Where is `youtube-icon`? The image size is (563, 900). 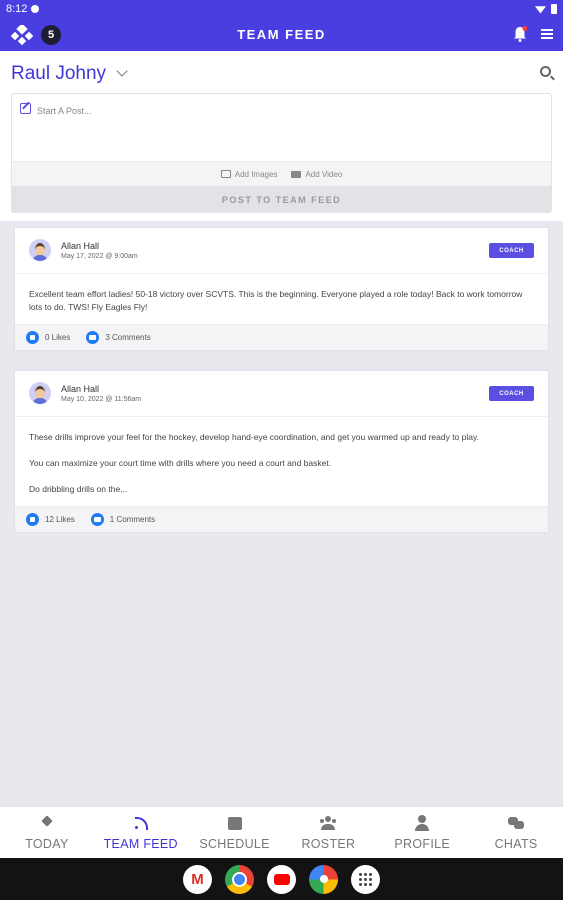
youtube-icon is located at coordinates (281, 879).